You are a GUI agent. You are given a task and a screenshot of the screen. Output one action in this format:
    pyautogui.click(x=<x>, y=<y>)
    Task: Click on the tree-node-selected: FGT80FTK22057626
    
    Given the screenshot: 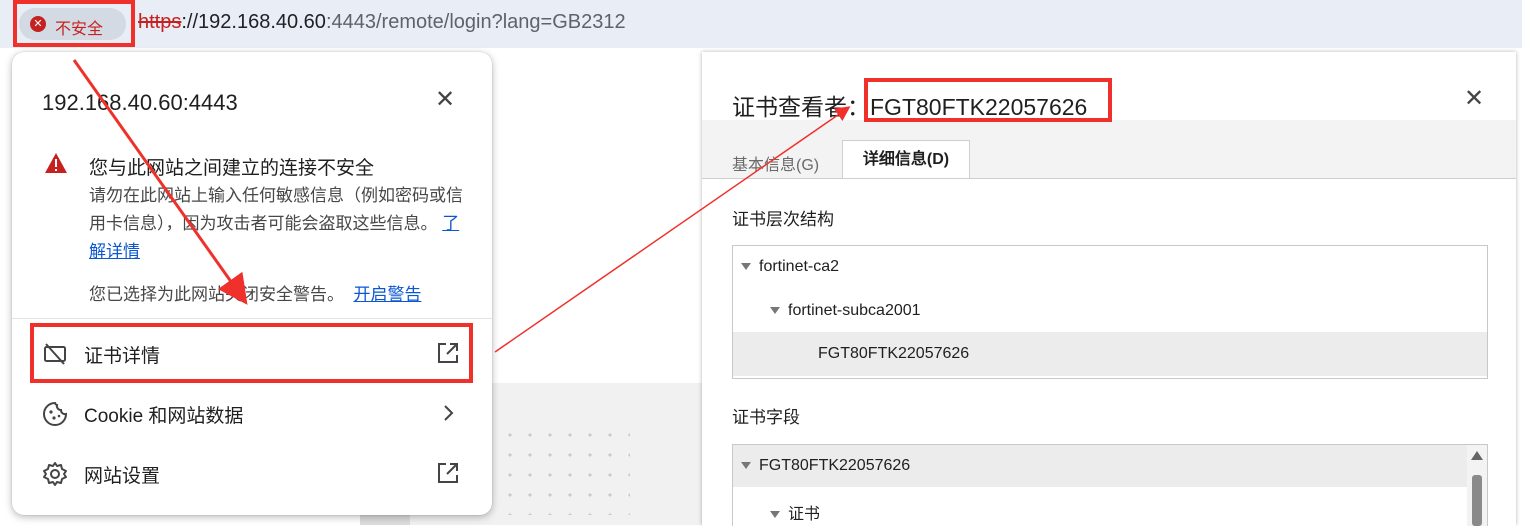 What is the action you would take?
    pyautogui.click(x=893, y=354)
    